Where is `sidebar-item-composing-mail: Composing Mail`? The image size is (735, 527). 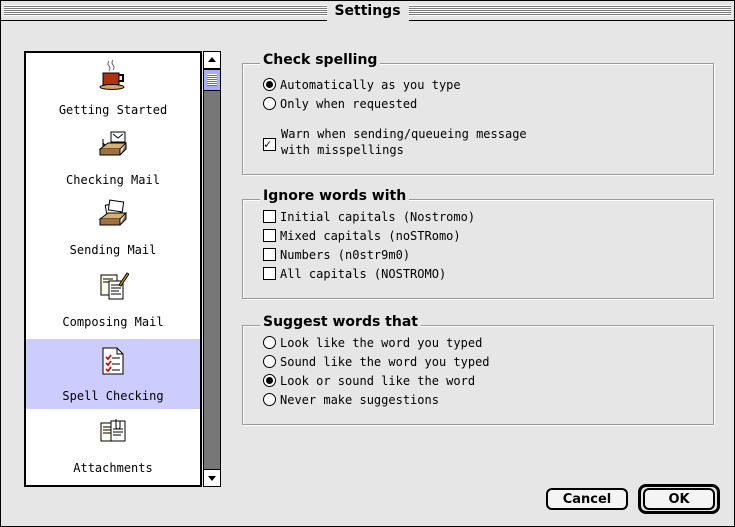 sidebar-item-composing-mail: Composing Mail is located at coordinates (113, 300).